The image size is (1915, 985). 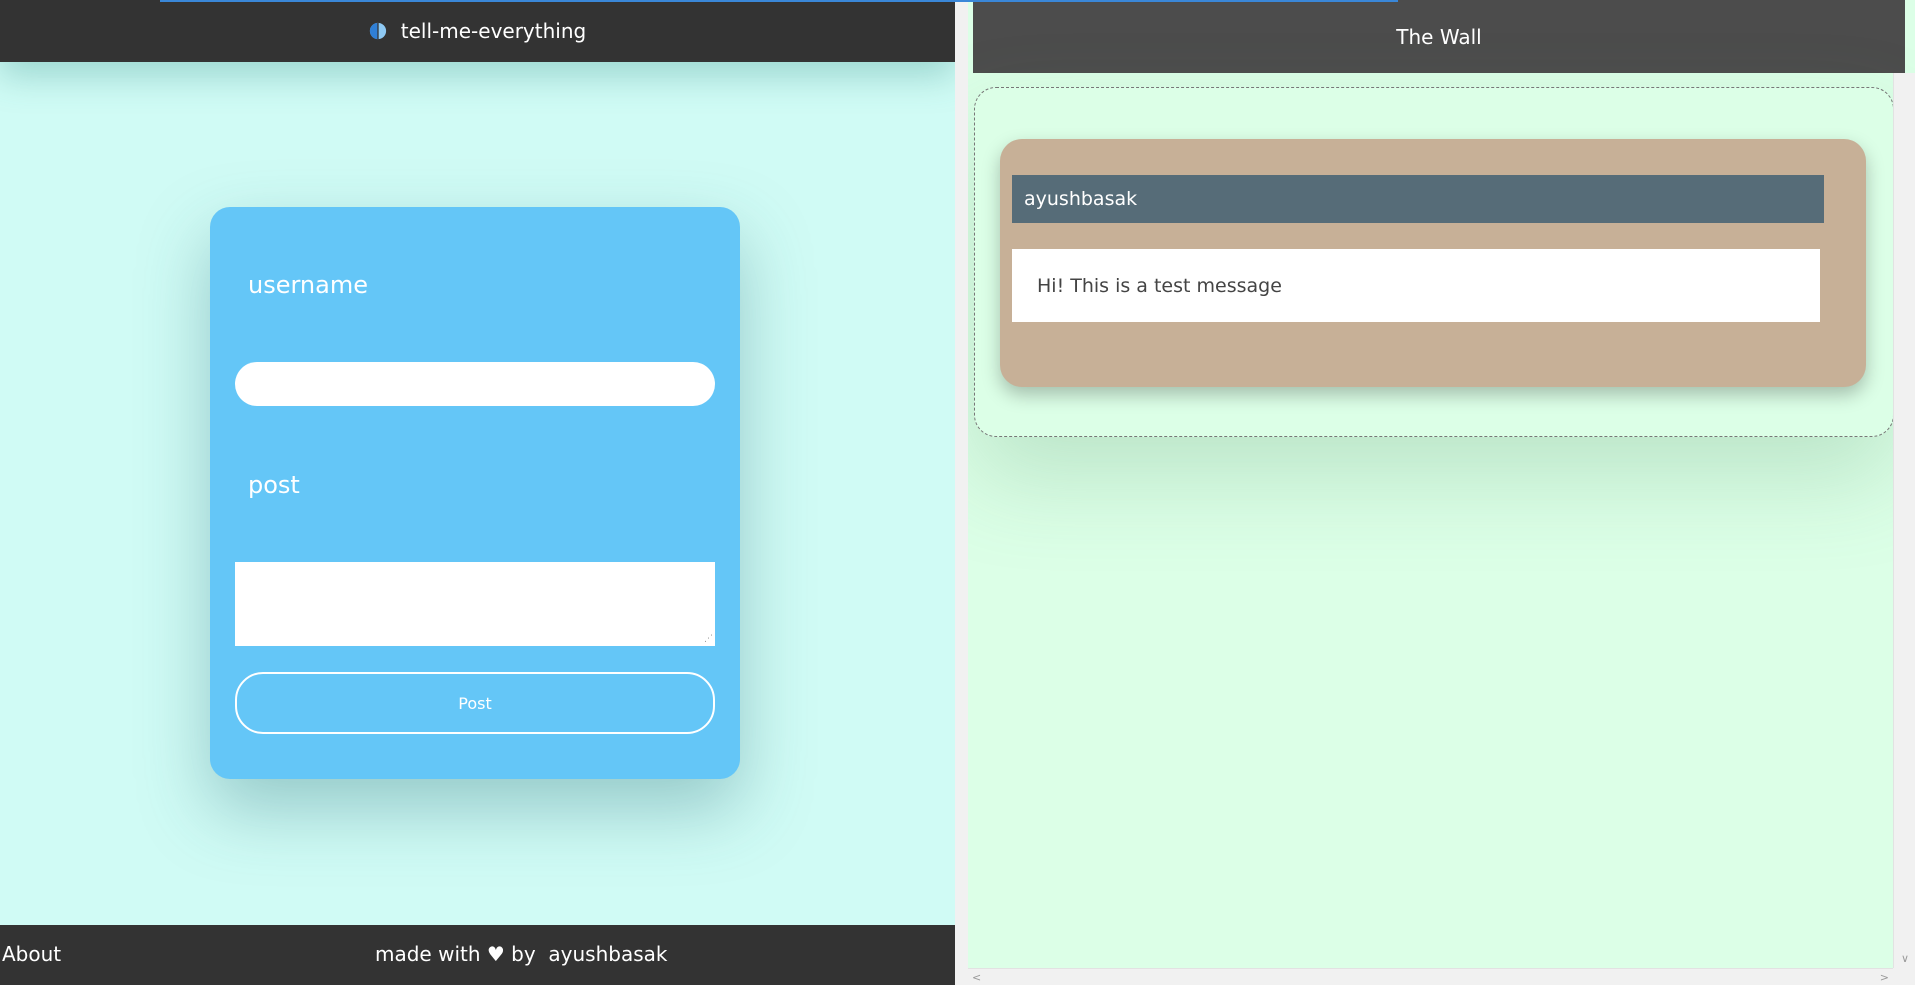 I want to click on wall-title: The Wall, so click(x=1439, y=36).